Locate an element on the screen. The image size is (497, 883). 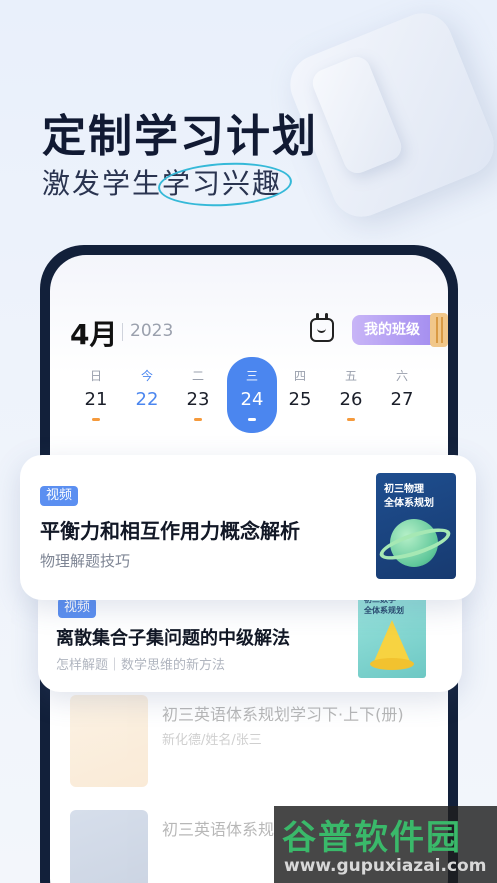
date-number: 25 is located at coordinates (300, 399).